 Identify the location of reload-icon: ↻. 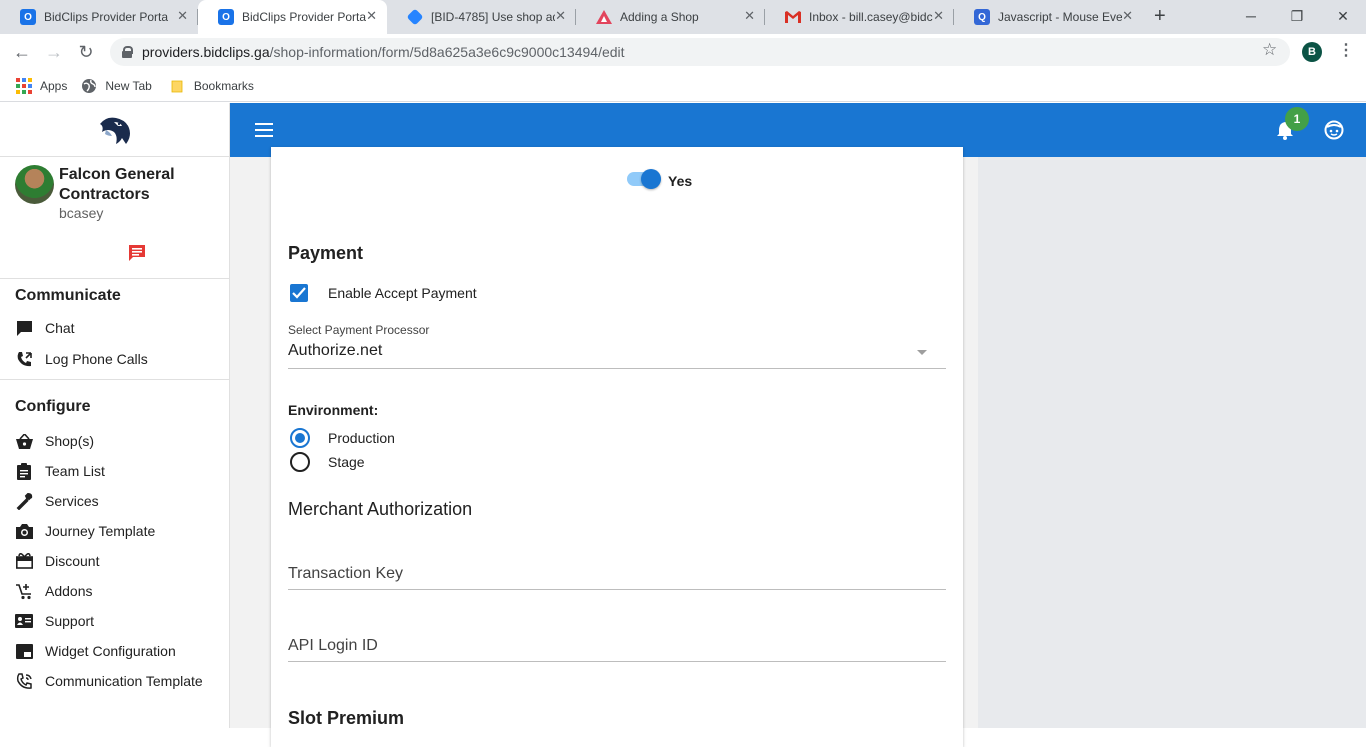
(86, 52).